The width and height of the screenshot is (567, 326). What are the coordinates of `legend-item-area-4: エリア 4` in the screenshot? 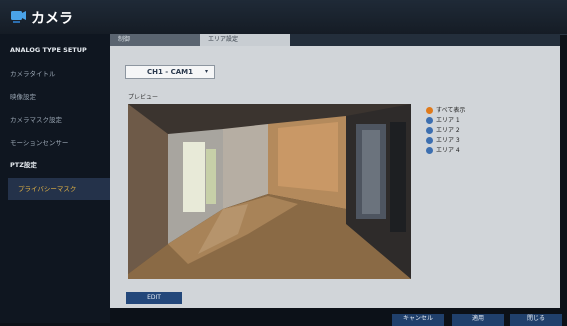 It's located at (445, 150).